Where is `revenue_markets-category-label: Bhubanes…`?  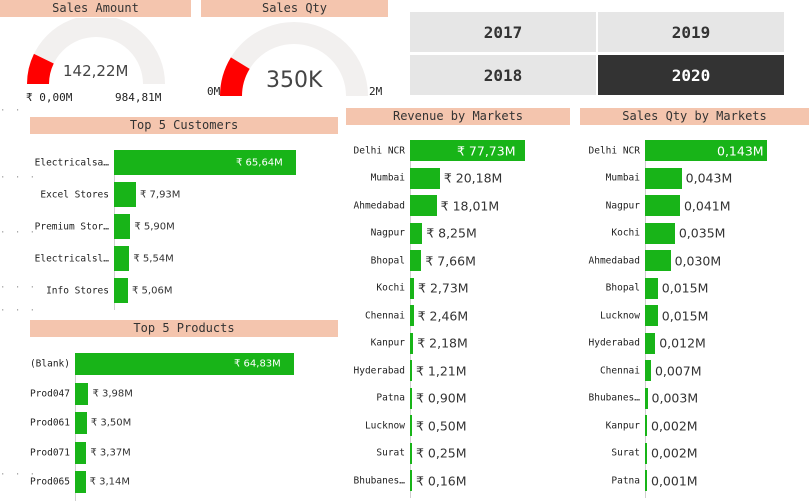
revenue_markets-category-label: Bhubanes… is located at coordinates (379, 480).